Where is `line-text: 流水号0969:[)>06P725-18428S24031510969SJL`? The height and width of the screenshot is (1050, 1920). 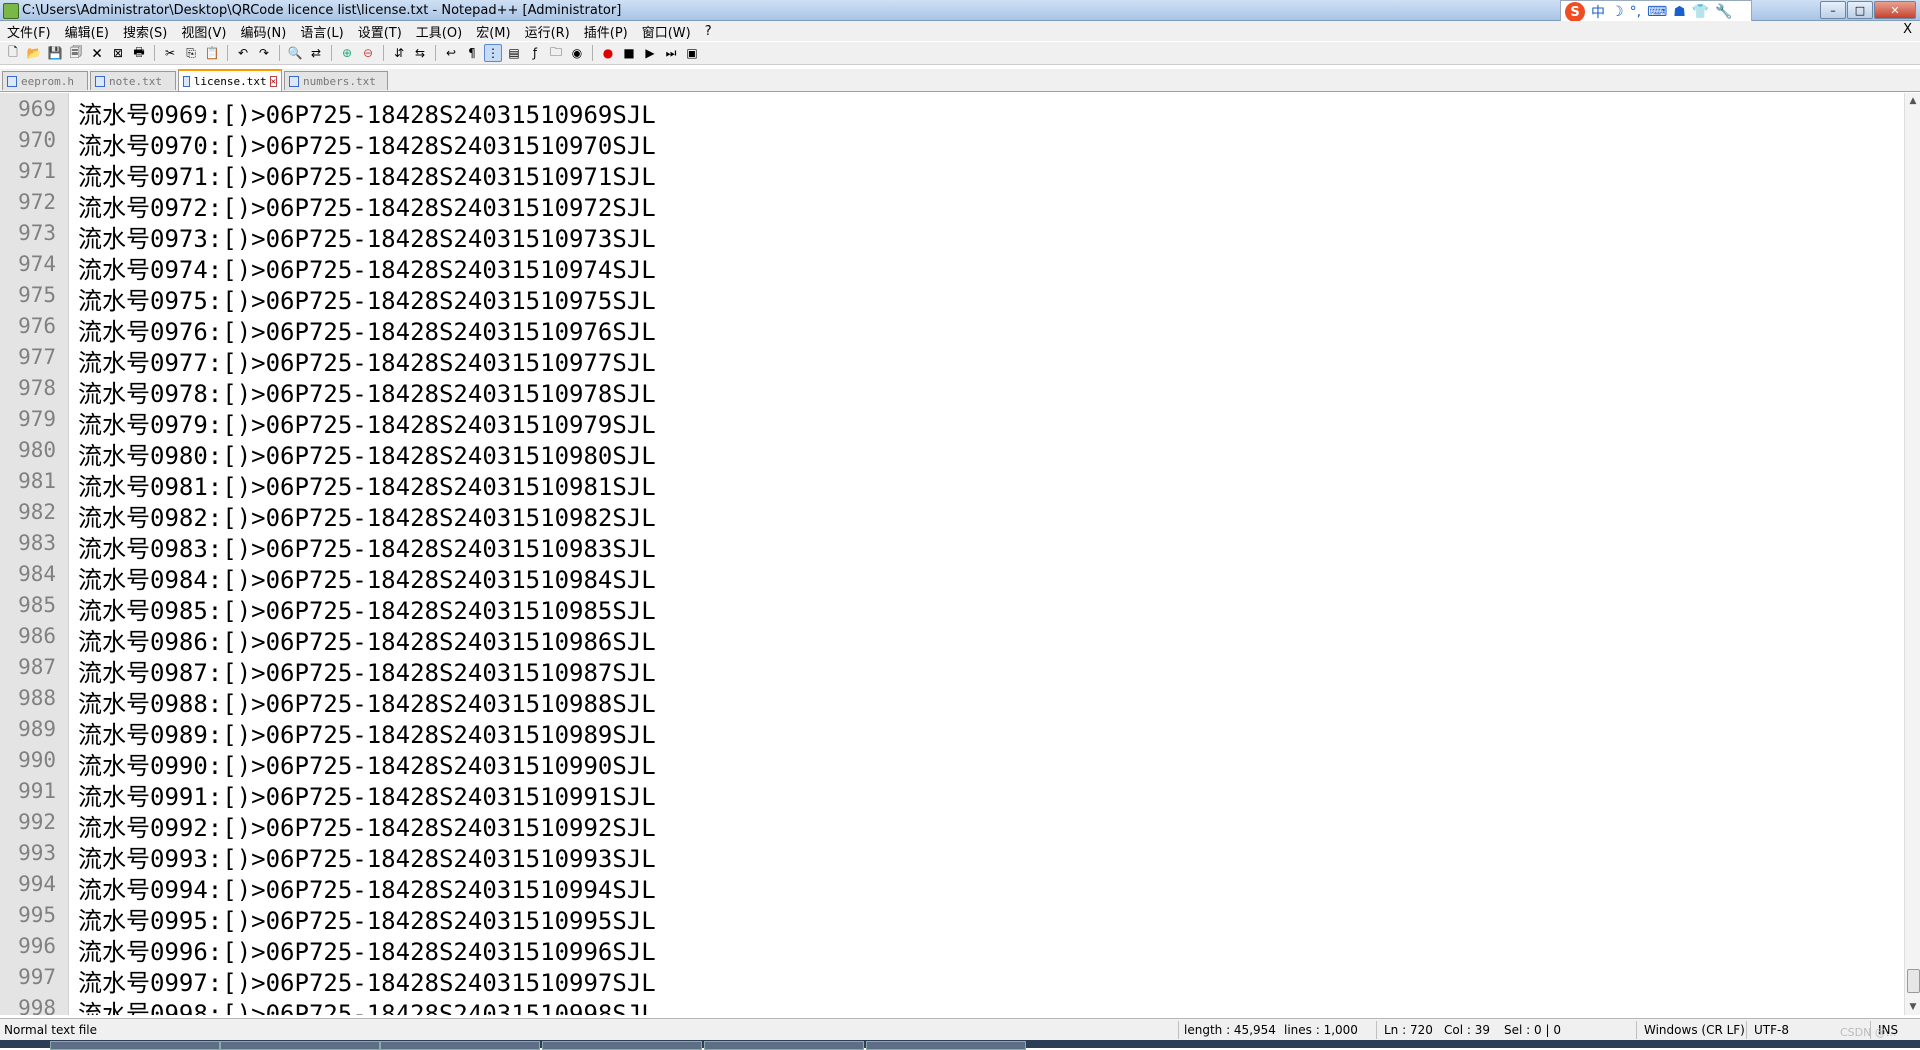 line-text: 流水号0969:[)>06P725-18428S24031510969SJL is located at coordinates (367, 112).